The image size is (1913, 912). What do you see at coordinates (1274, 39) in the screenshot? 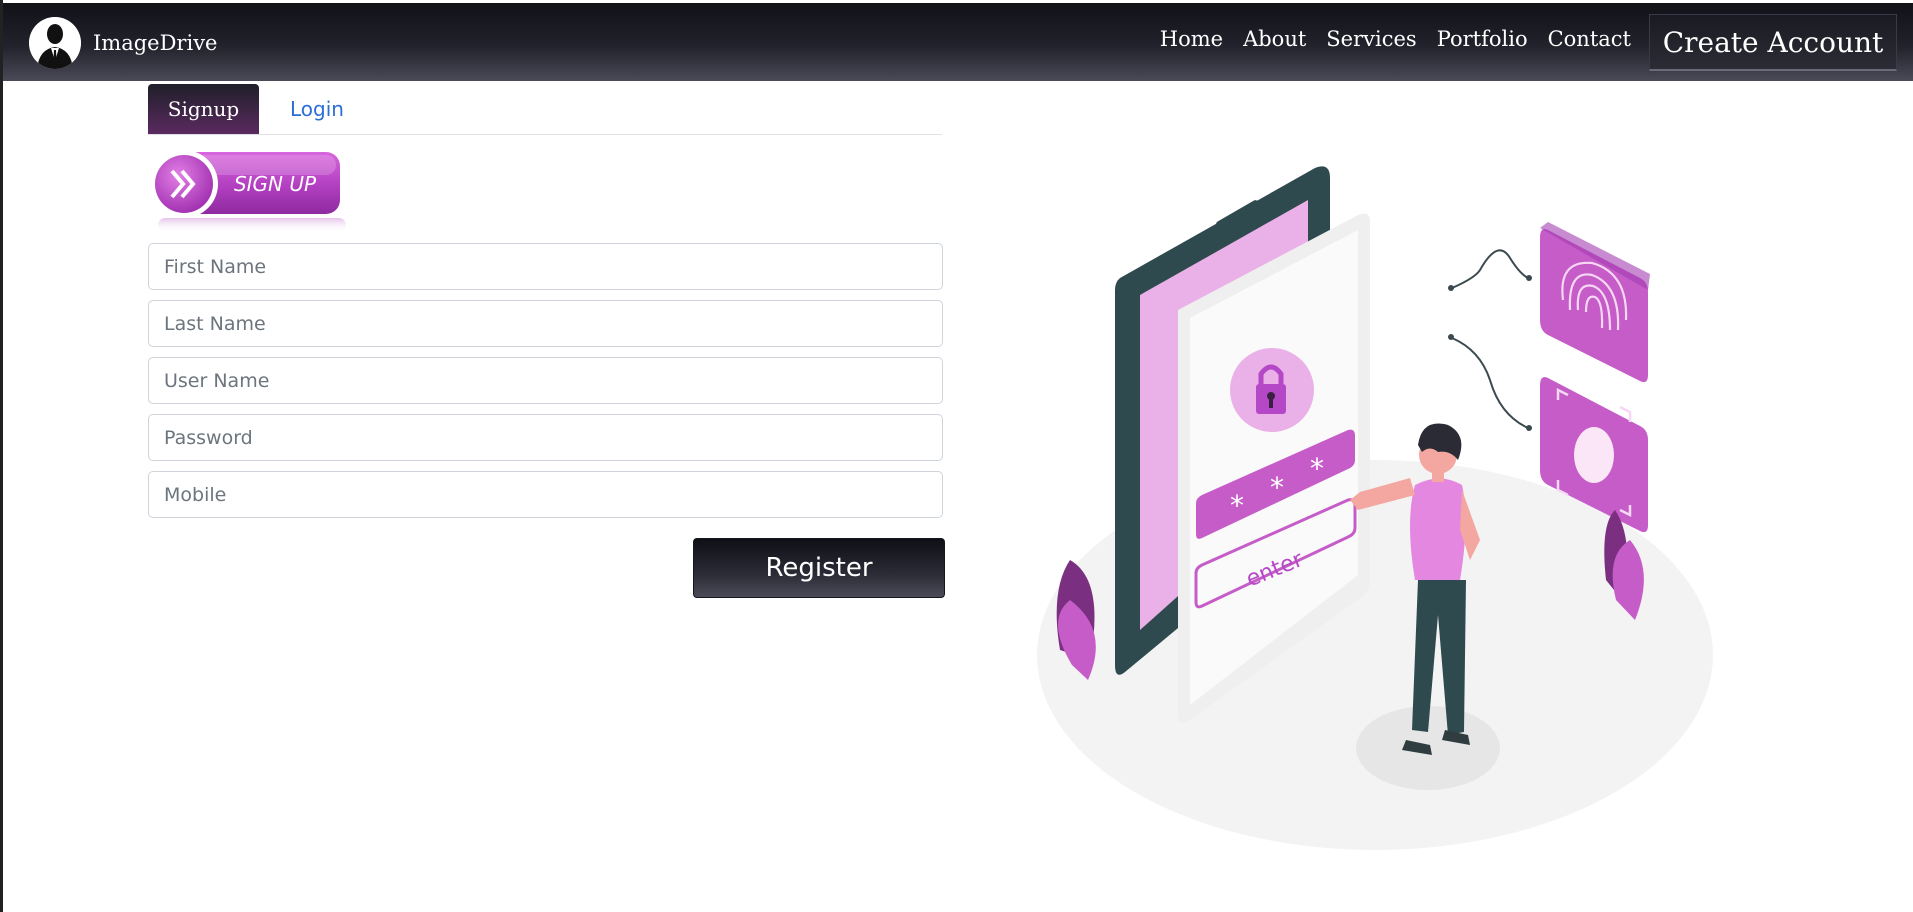
I see `nav-about: About` at bounding box center [1274, 39].